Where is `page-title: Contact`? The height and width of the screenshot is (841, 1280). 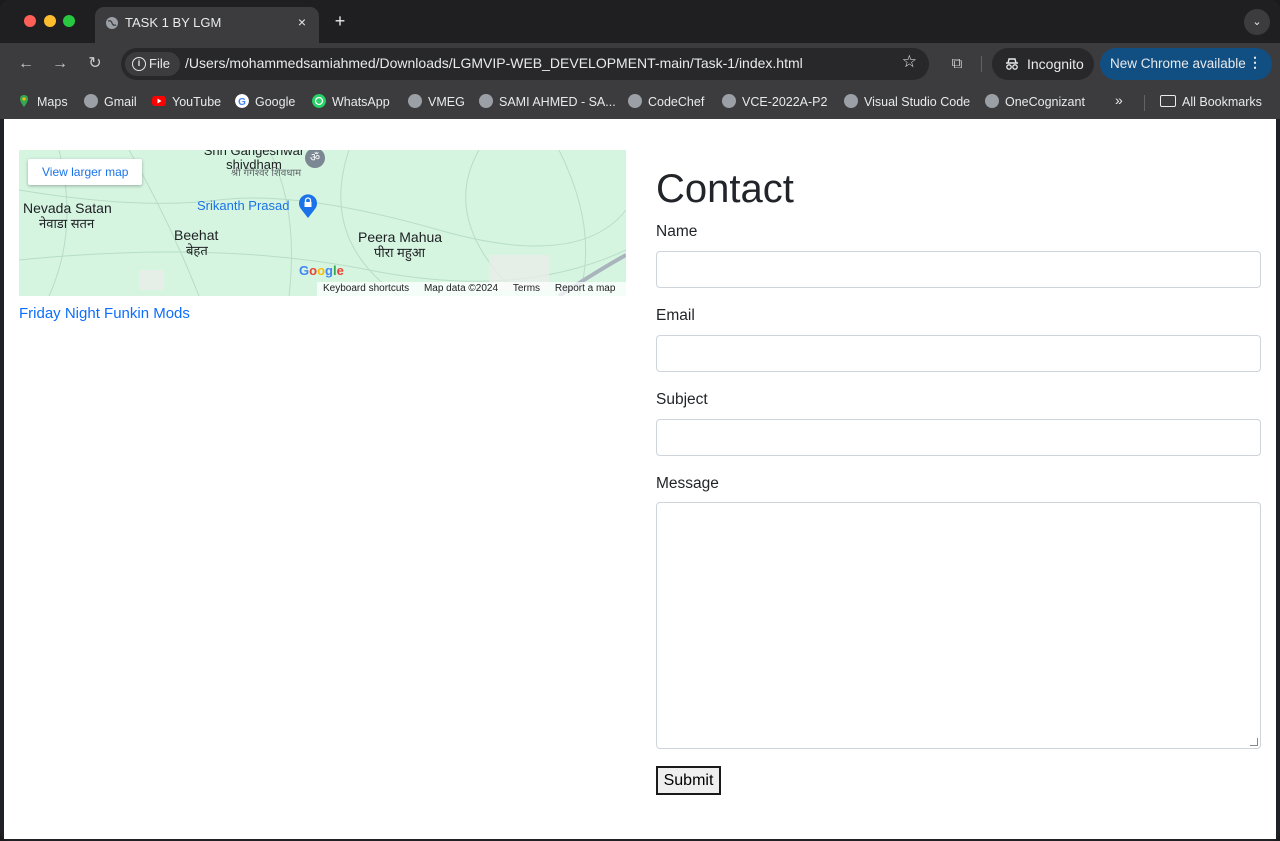 page-title: Contact is located at coordinates (725, 189).